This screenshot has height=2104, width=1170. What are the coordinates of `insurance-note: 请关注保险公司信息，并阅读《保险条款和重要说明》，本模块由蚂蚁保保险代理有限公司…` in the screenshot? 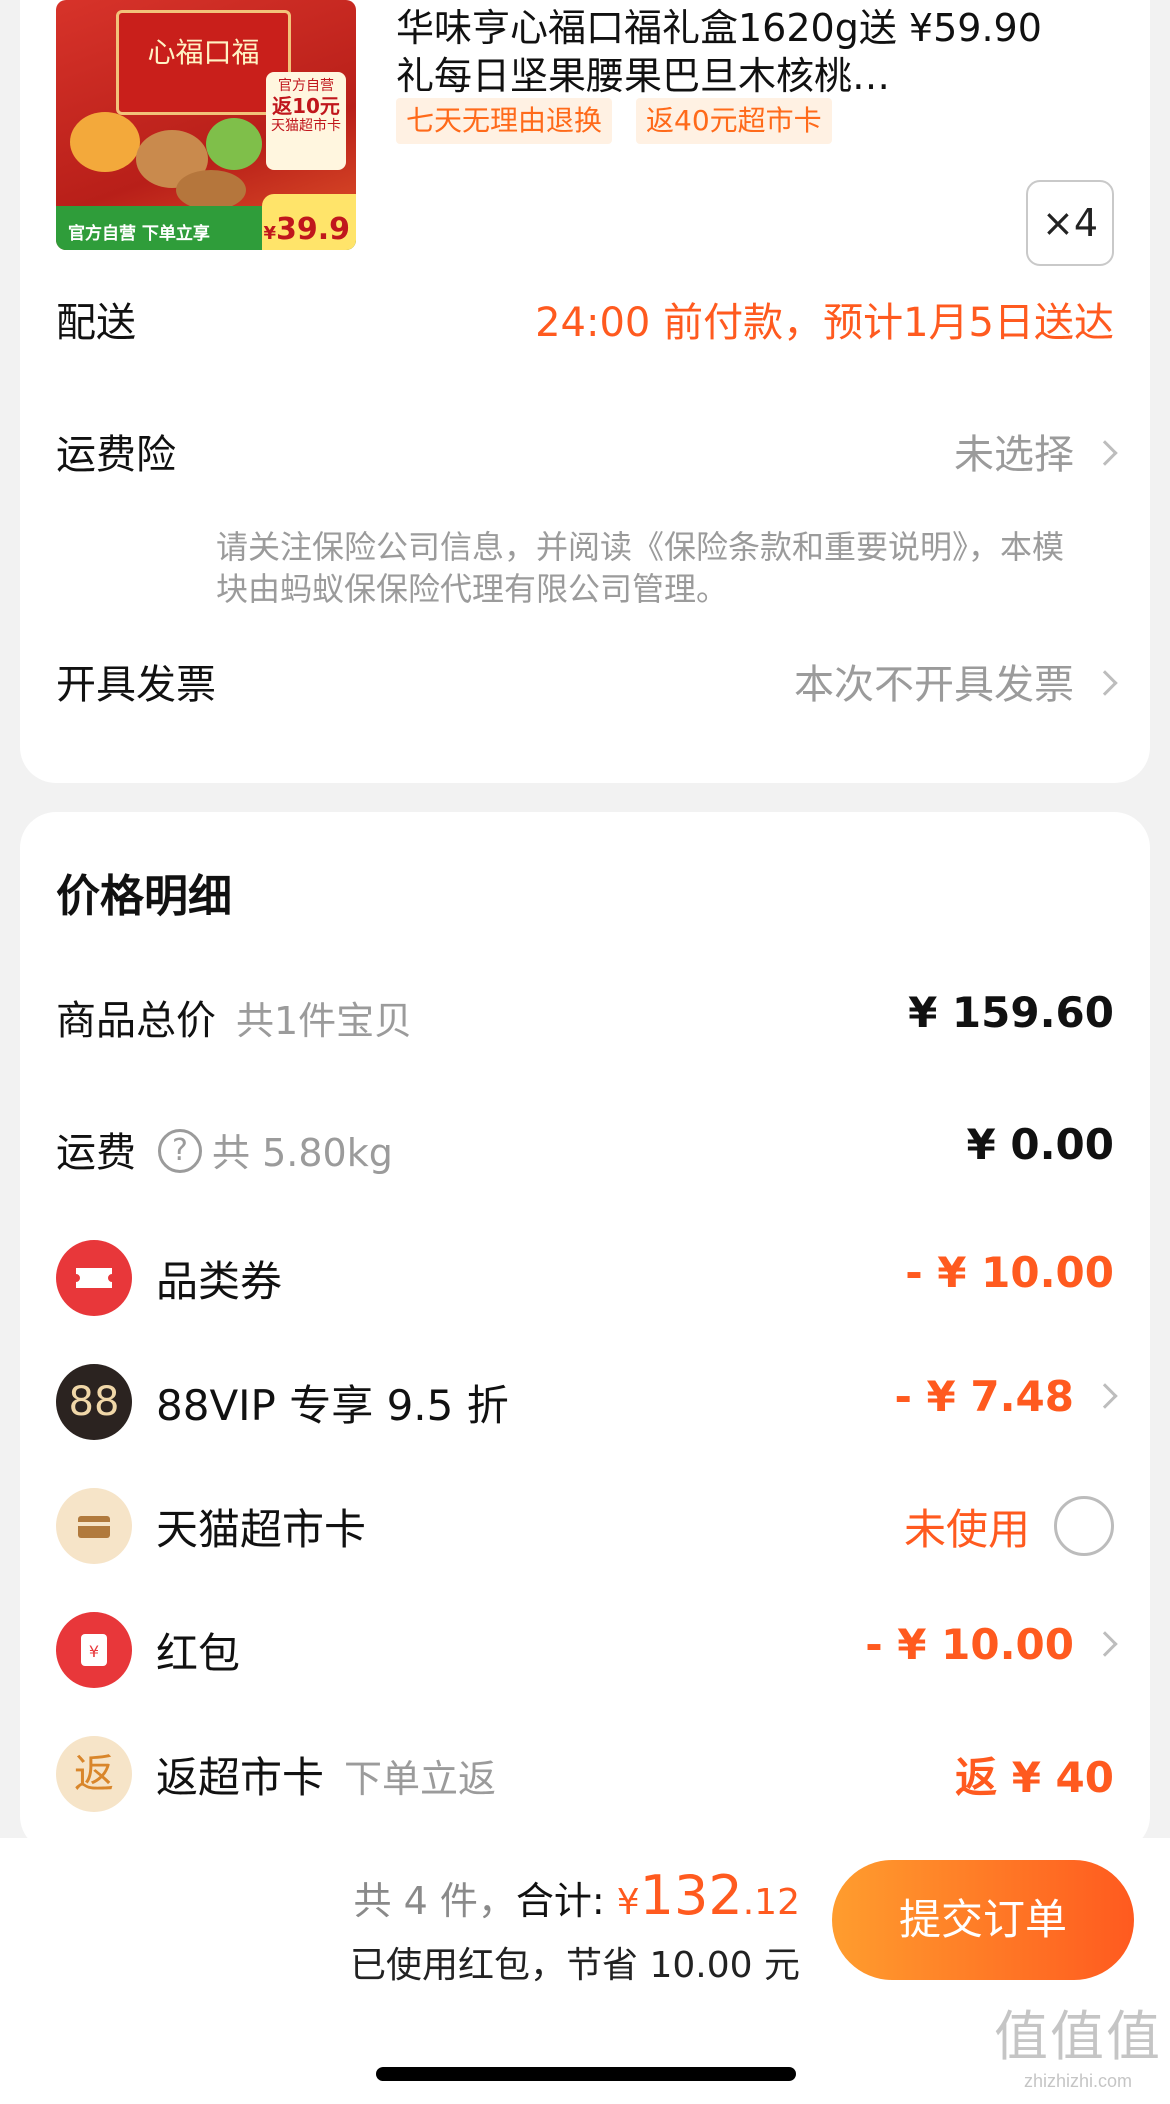 It's located at (640, 568).